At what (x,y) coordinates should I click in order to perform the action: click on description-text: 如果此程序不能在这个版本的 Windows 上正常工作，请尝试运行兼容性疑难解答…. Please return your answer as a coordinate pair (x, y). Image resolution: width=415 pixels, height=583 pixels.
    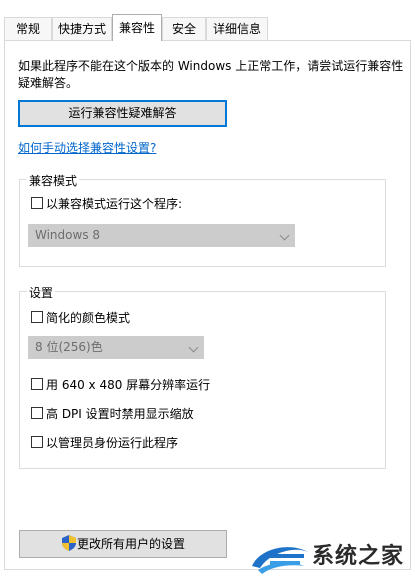
    Looking at the image, I should click on (211, 74).